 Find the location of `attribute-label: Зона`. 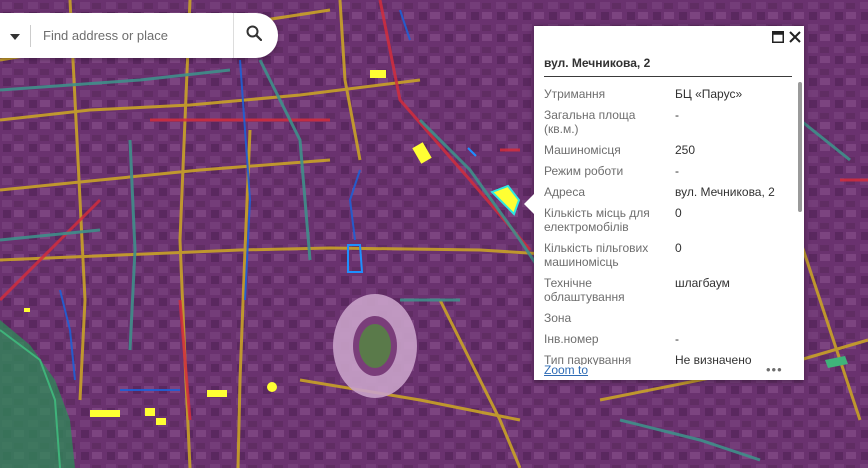

attribute-label: Зона is located at coordinates (558, 318).